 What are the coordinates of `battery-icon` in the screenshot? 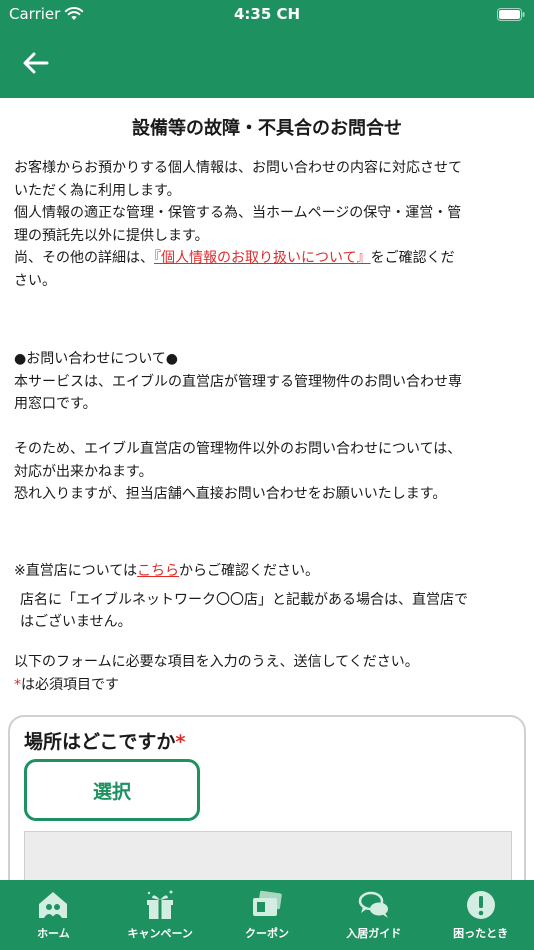 It's located at (511, 14).